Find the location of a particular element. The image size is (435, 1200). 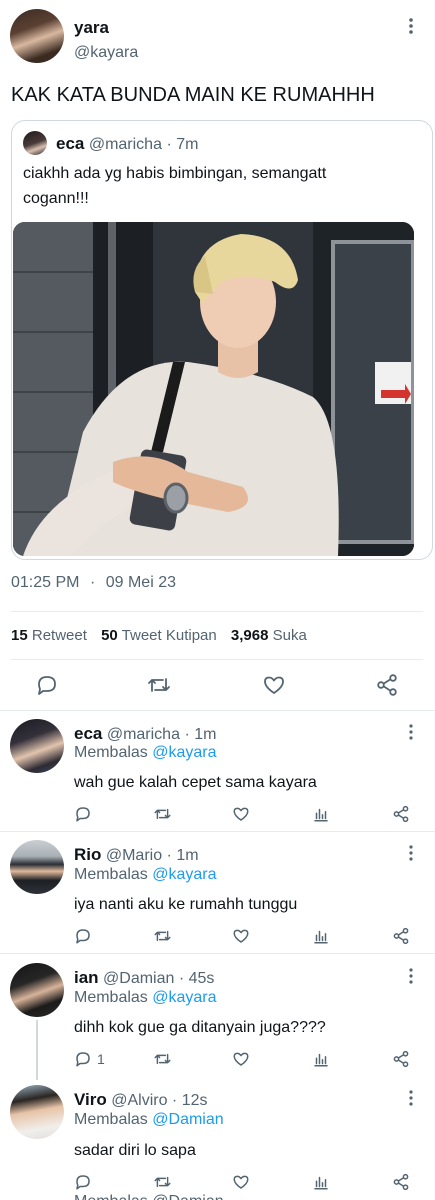

stats-row: 15 Retweet 50 Tweet Kutipan 3,968 Suka is located at coordinates (159, 635).